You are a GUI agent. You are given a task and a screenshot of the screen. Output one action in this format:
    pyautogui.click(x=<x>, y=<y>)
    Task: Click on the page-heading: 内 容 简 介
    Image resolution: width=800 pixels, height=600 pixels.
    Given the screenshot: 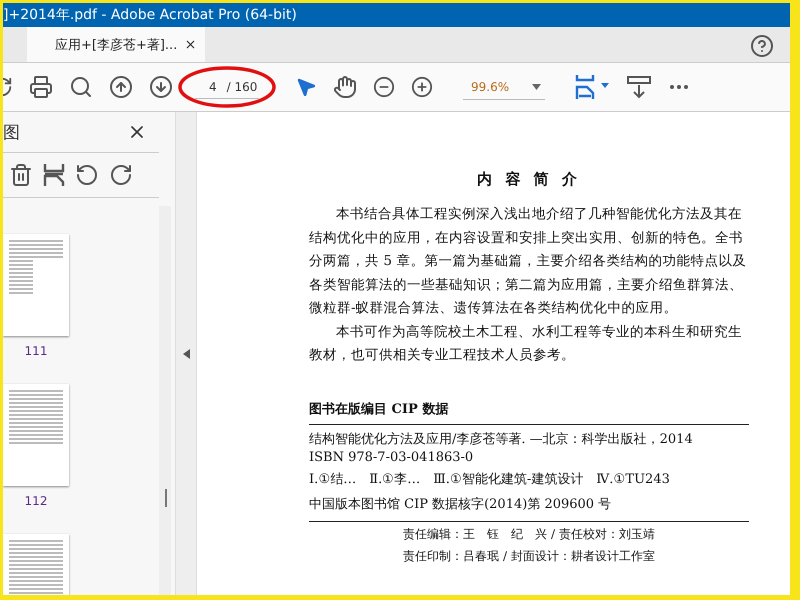 What is the action you would take?
    pyautogui.click(x=529, y=179)
    